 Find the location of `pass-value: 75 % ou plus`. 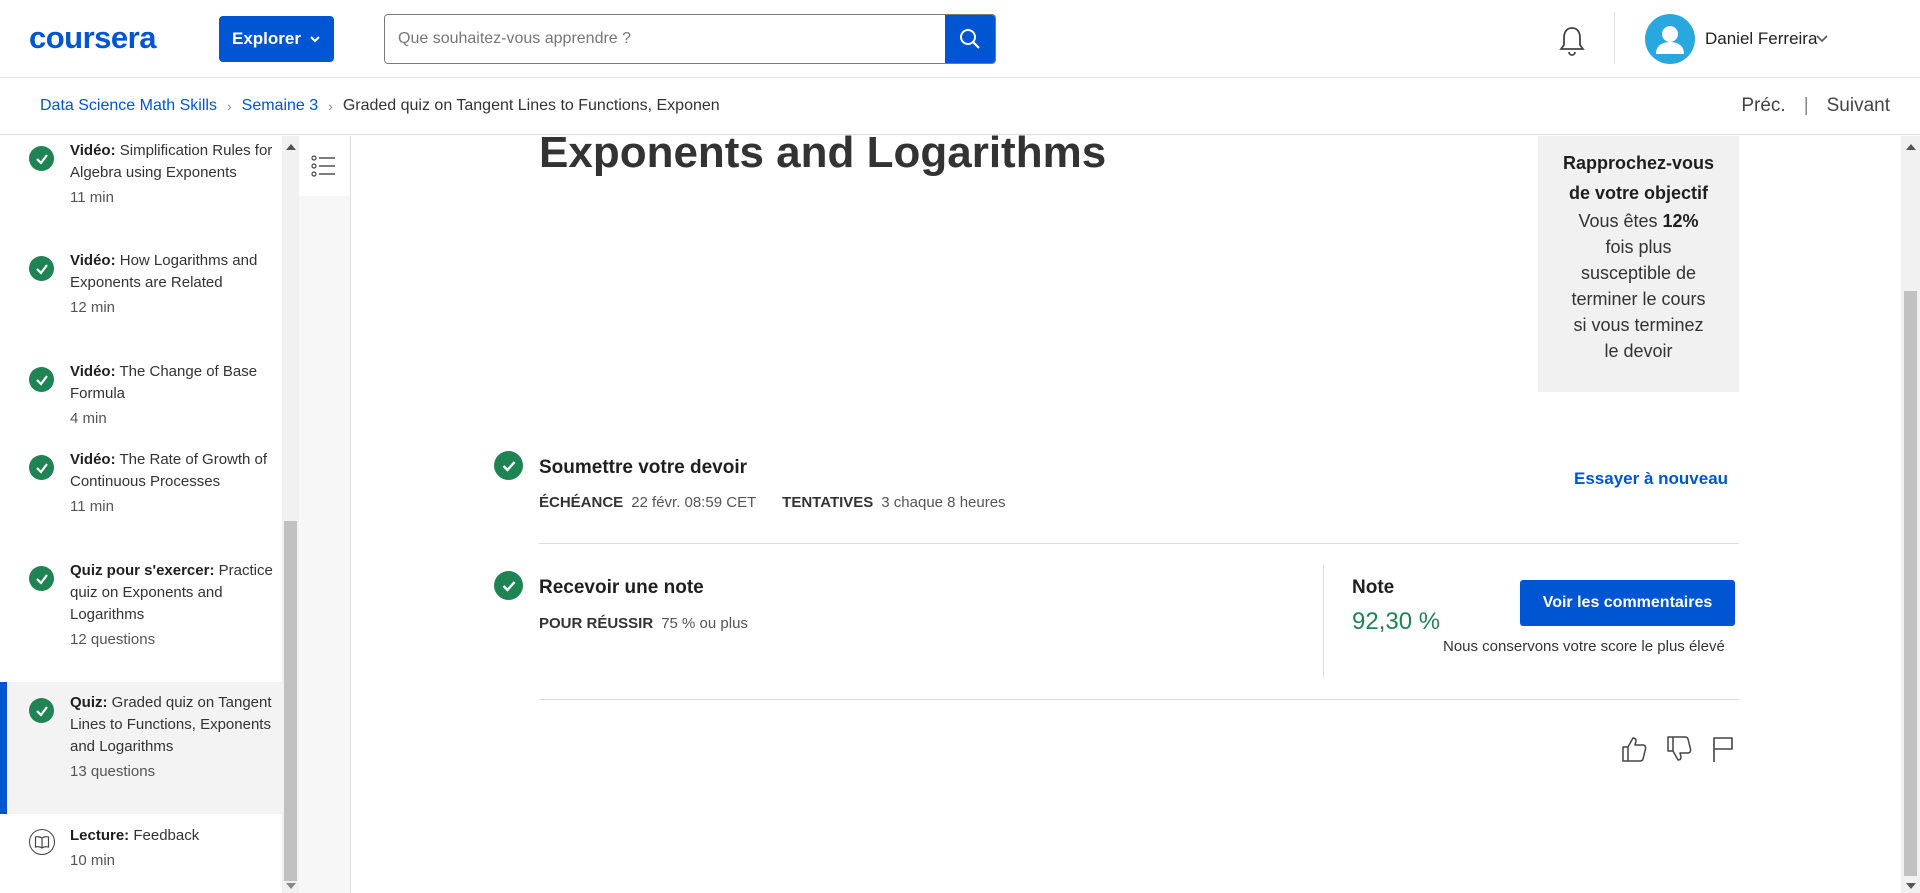

pass-value: 75 % ou plus is located at coordinates (704, 623).